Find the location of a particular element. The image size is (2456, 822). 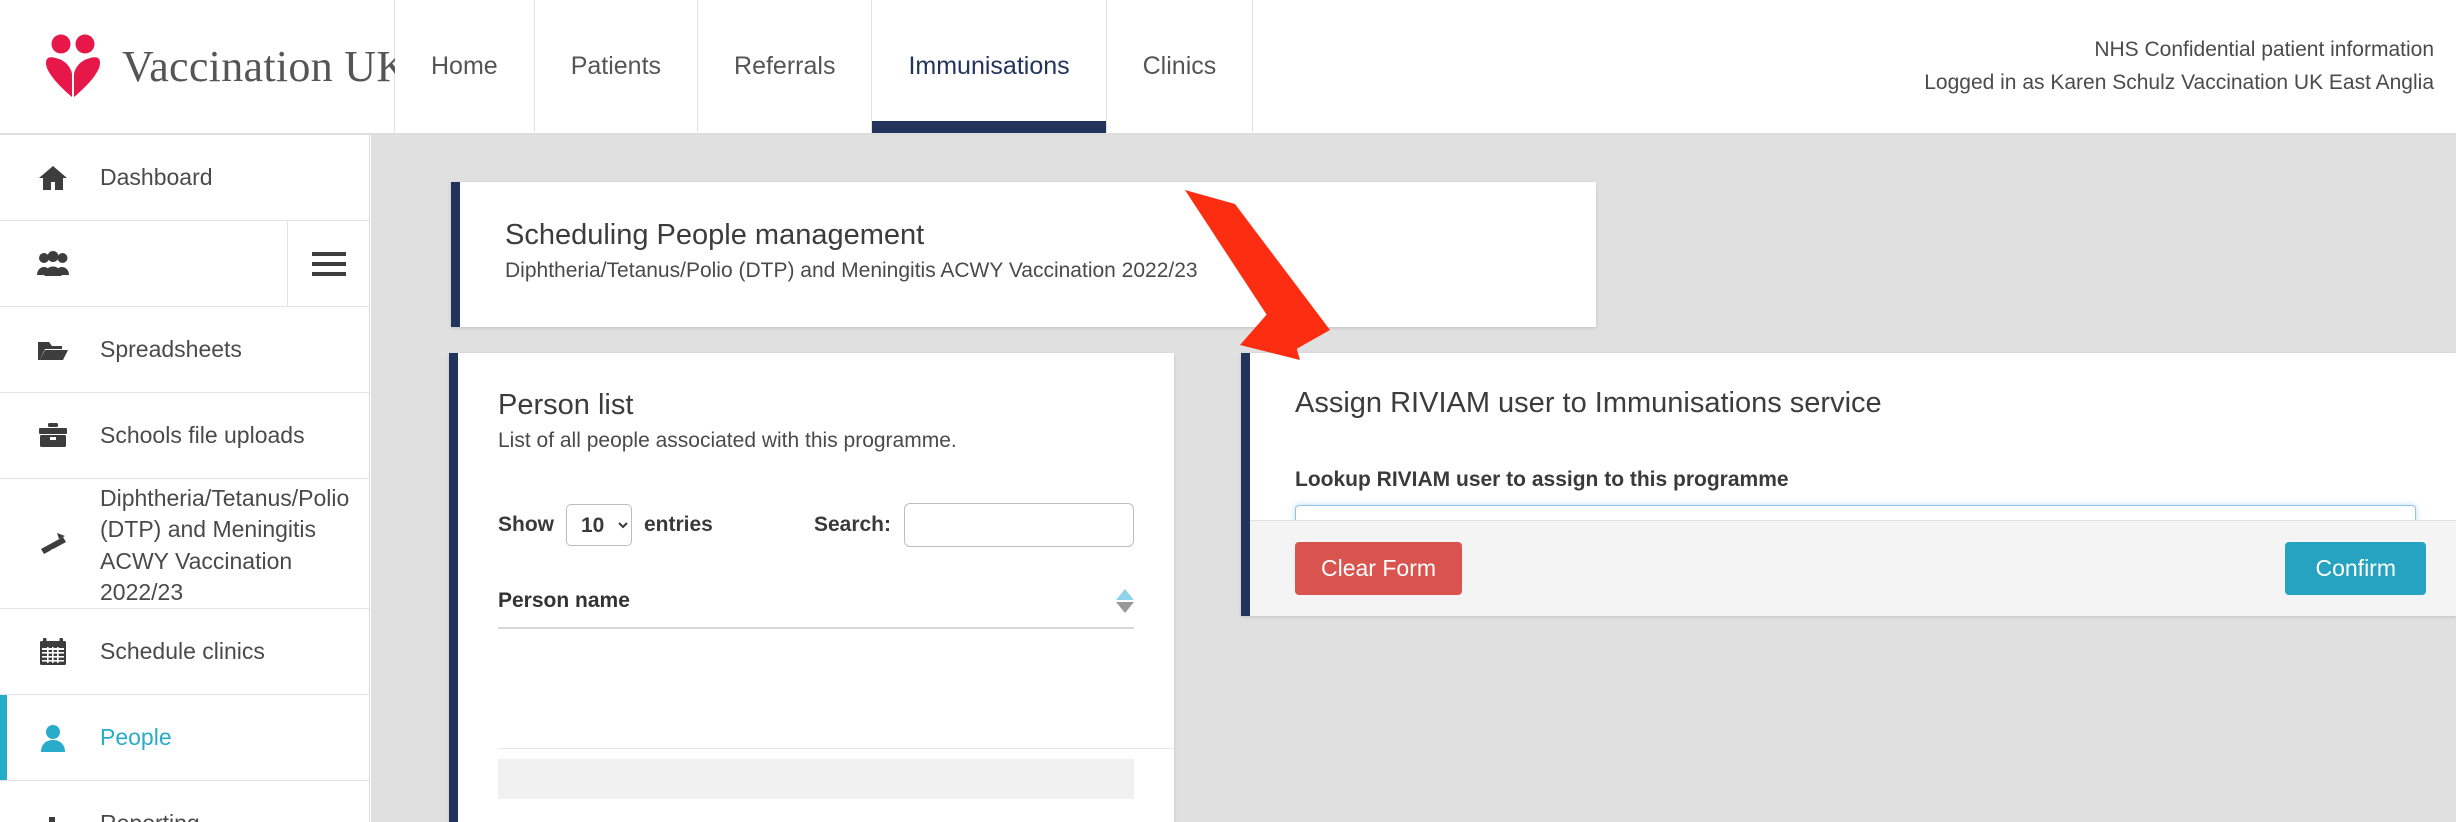

table-header-row: Person name is located at coordinates (816, 609).